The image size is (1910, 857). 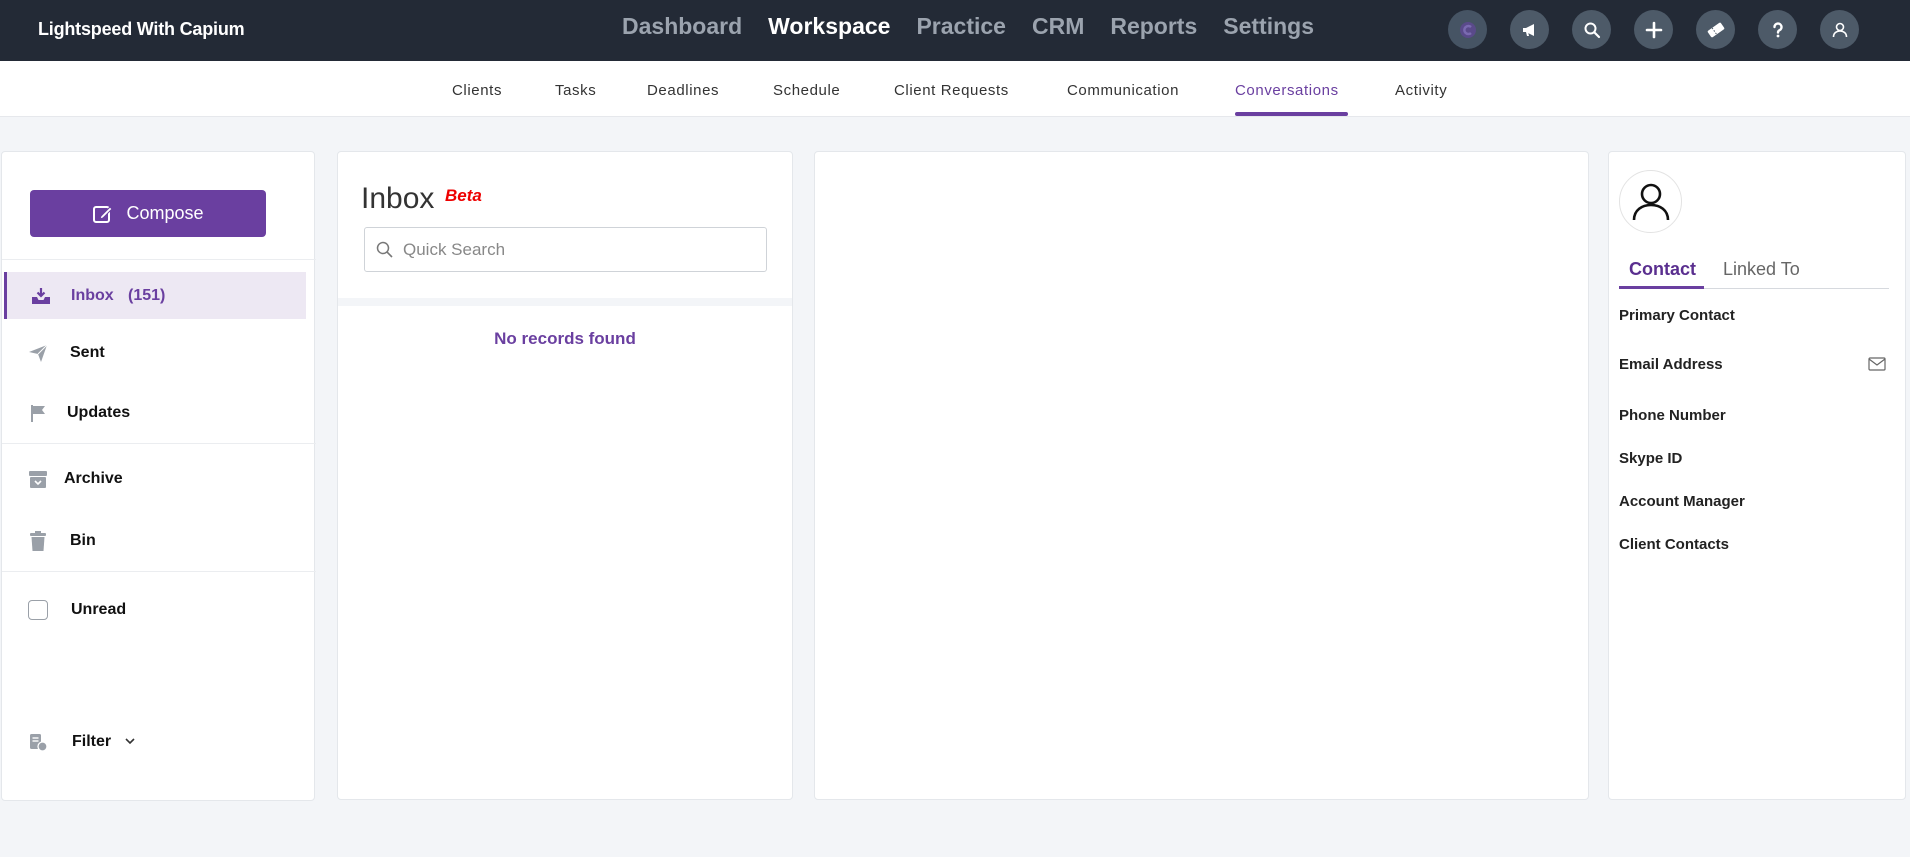 I want to click on flag-icon, so click(x=38, y=413).